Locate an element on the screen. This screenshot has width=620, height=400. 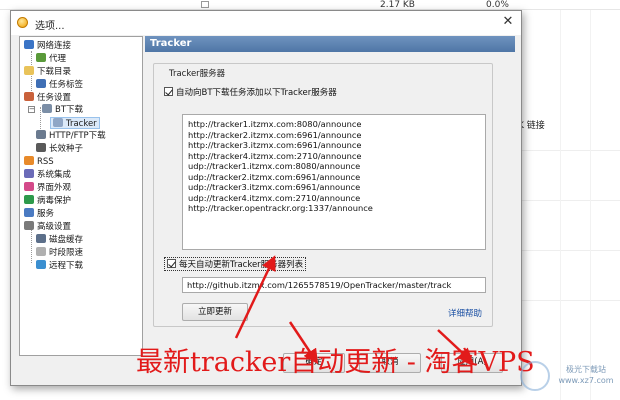
appearance-icon is located at coordinates (29, 186).